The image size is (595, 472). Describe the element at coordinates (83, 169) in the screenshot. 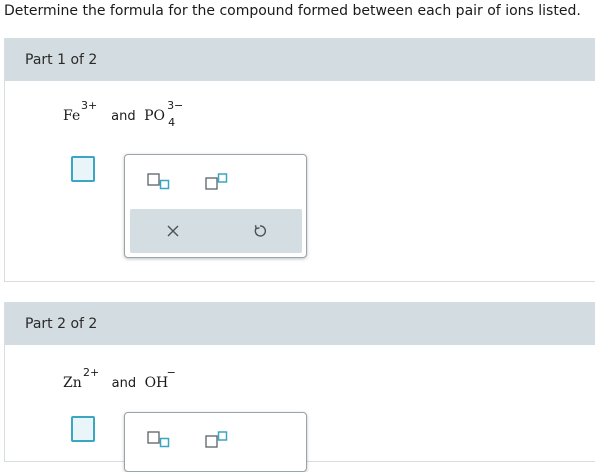

I see `part-1-answer-input` at that location.